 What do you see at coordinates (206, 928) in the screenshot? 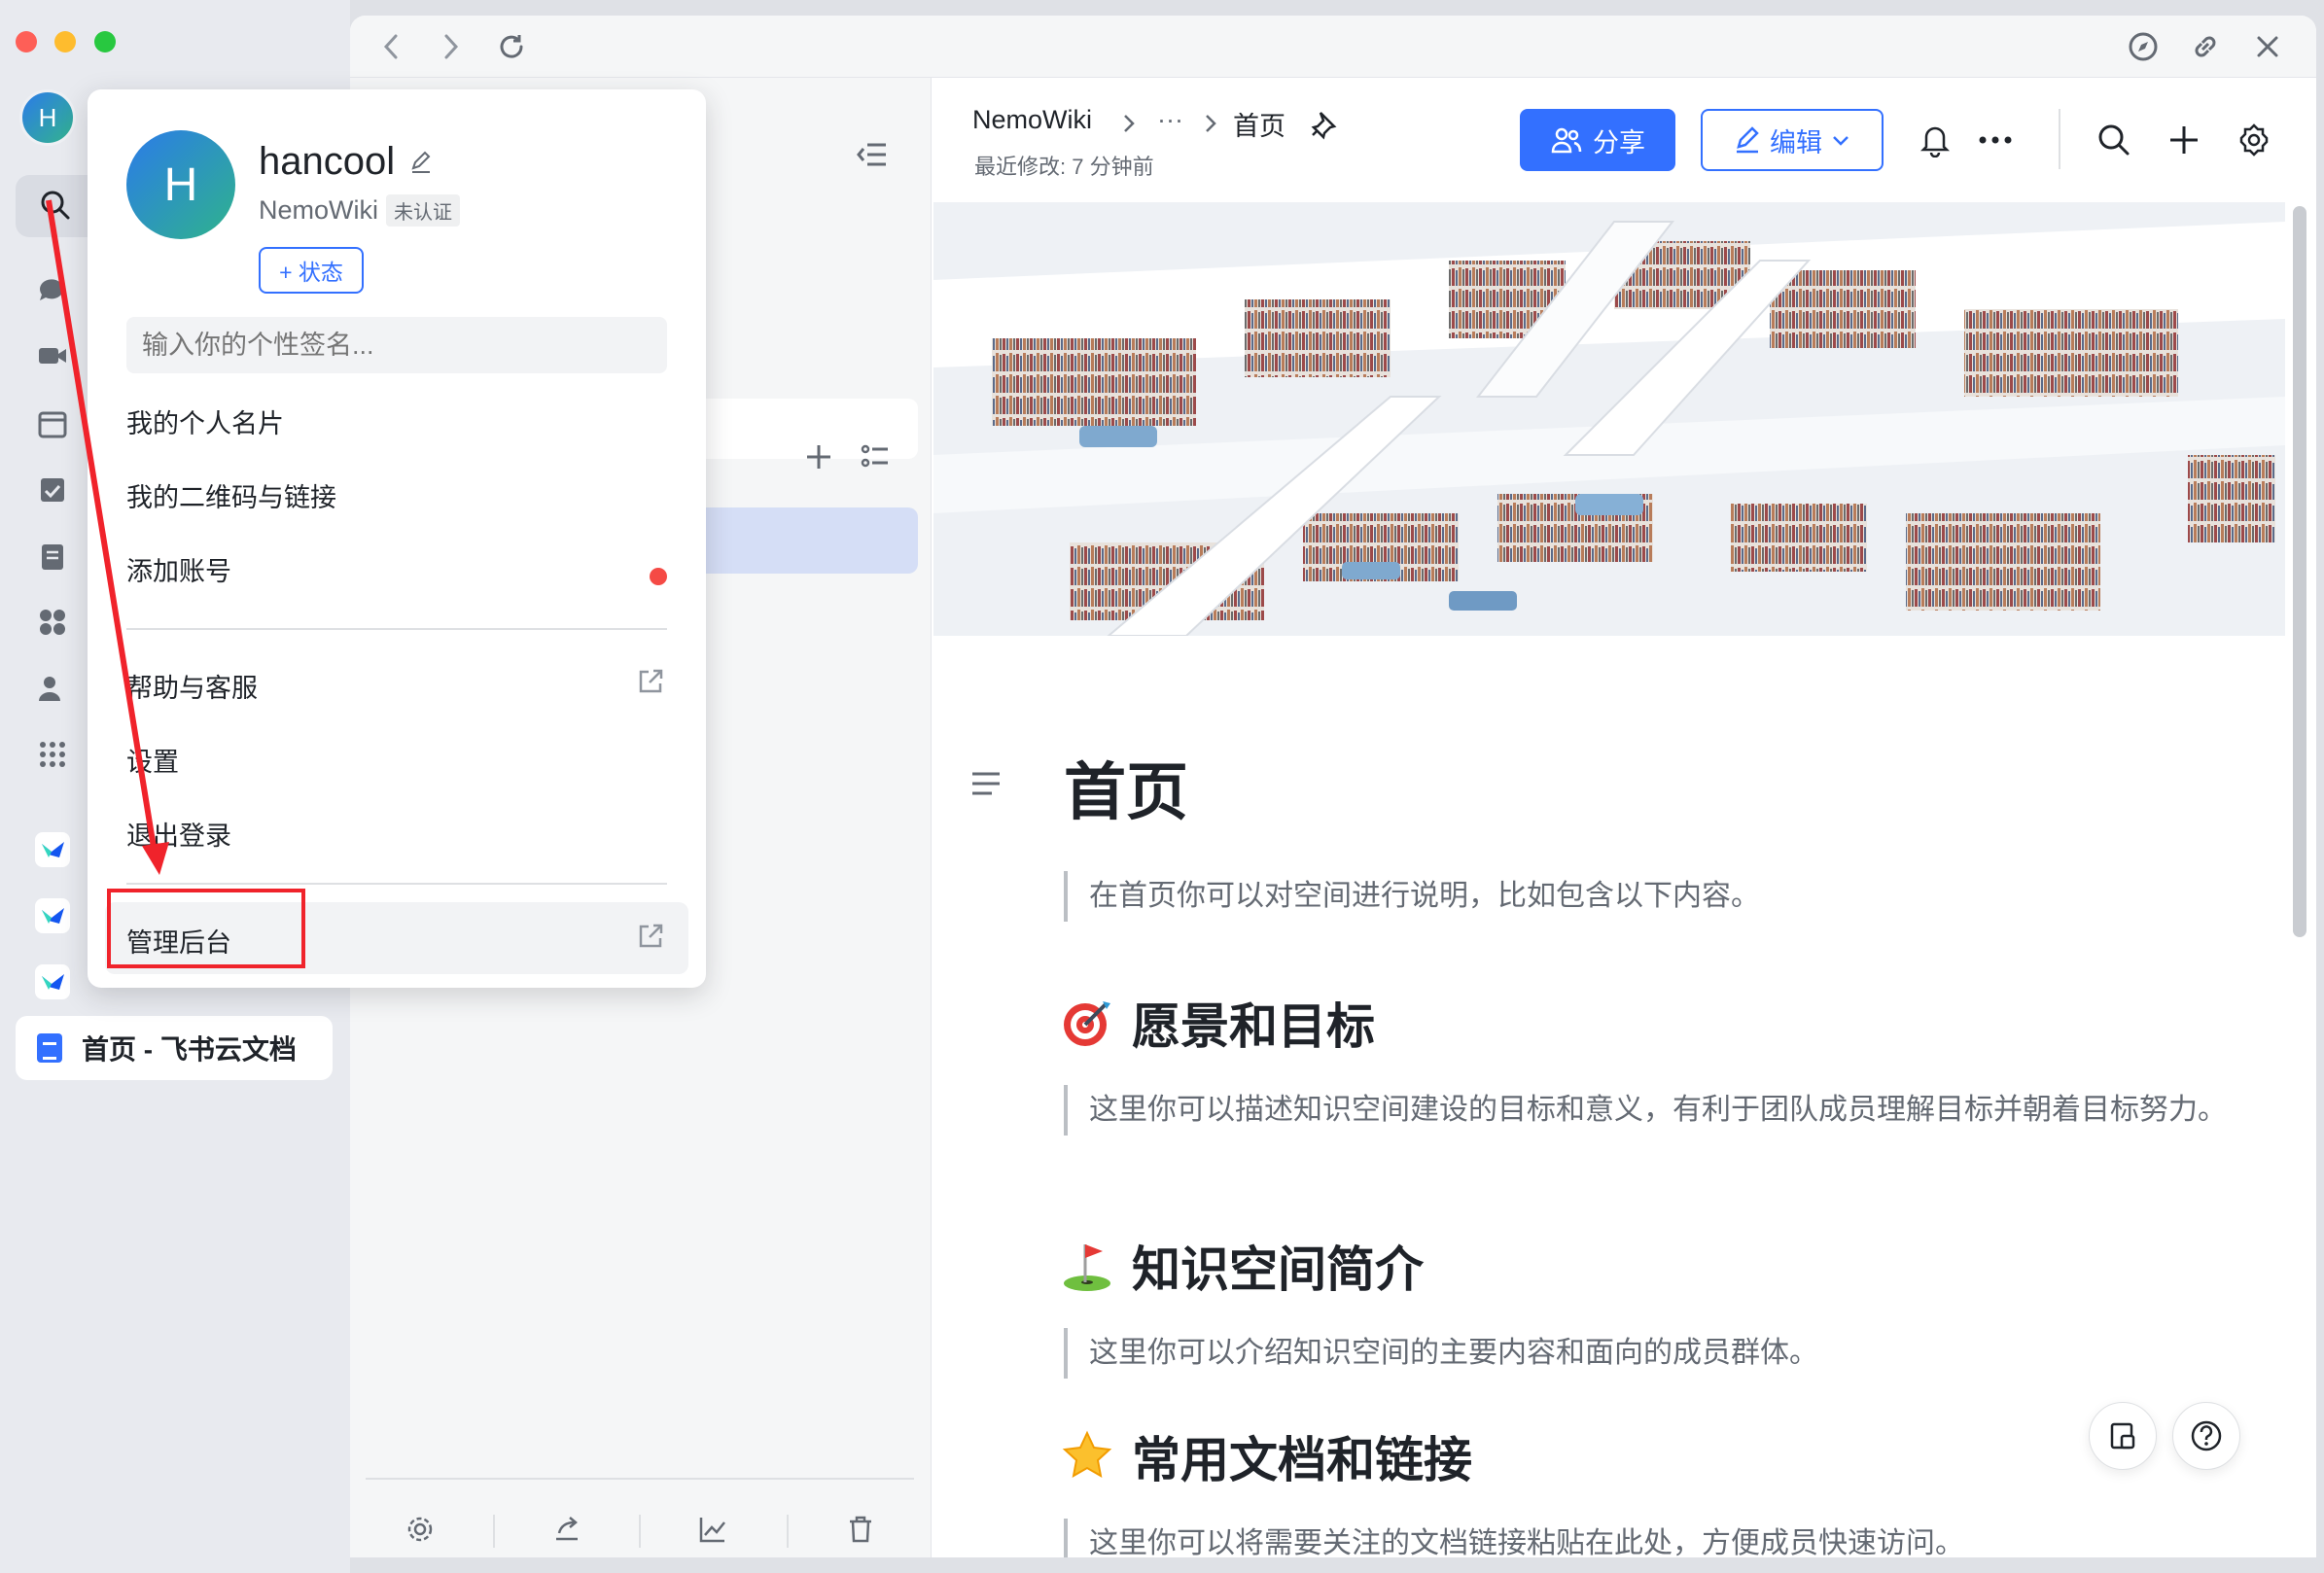
I see `annotation-highlight-box` at bounding box center [206, 928].